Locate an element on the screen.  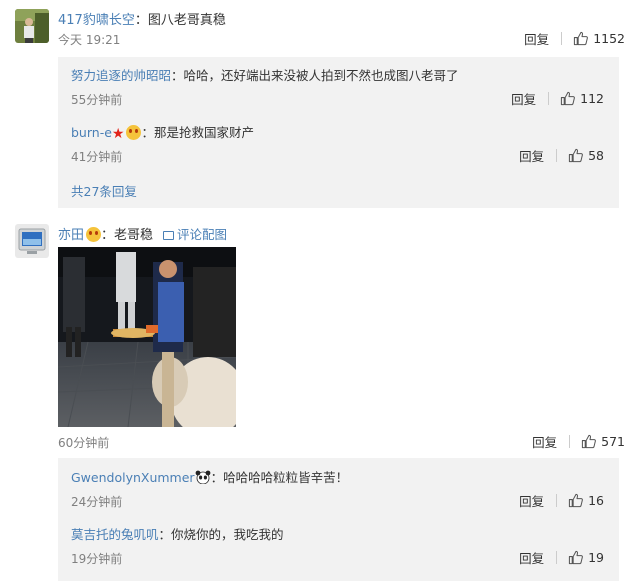
like-button: 19 is located at coordinates (586, 557).